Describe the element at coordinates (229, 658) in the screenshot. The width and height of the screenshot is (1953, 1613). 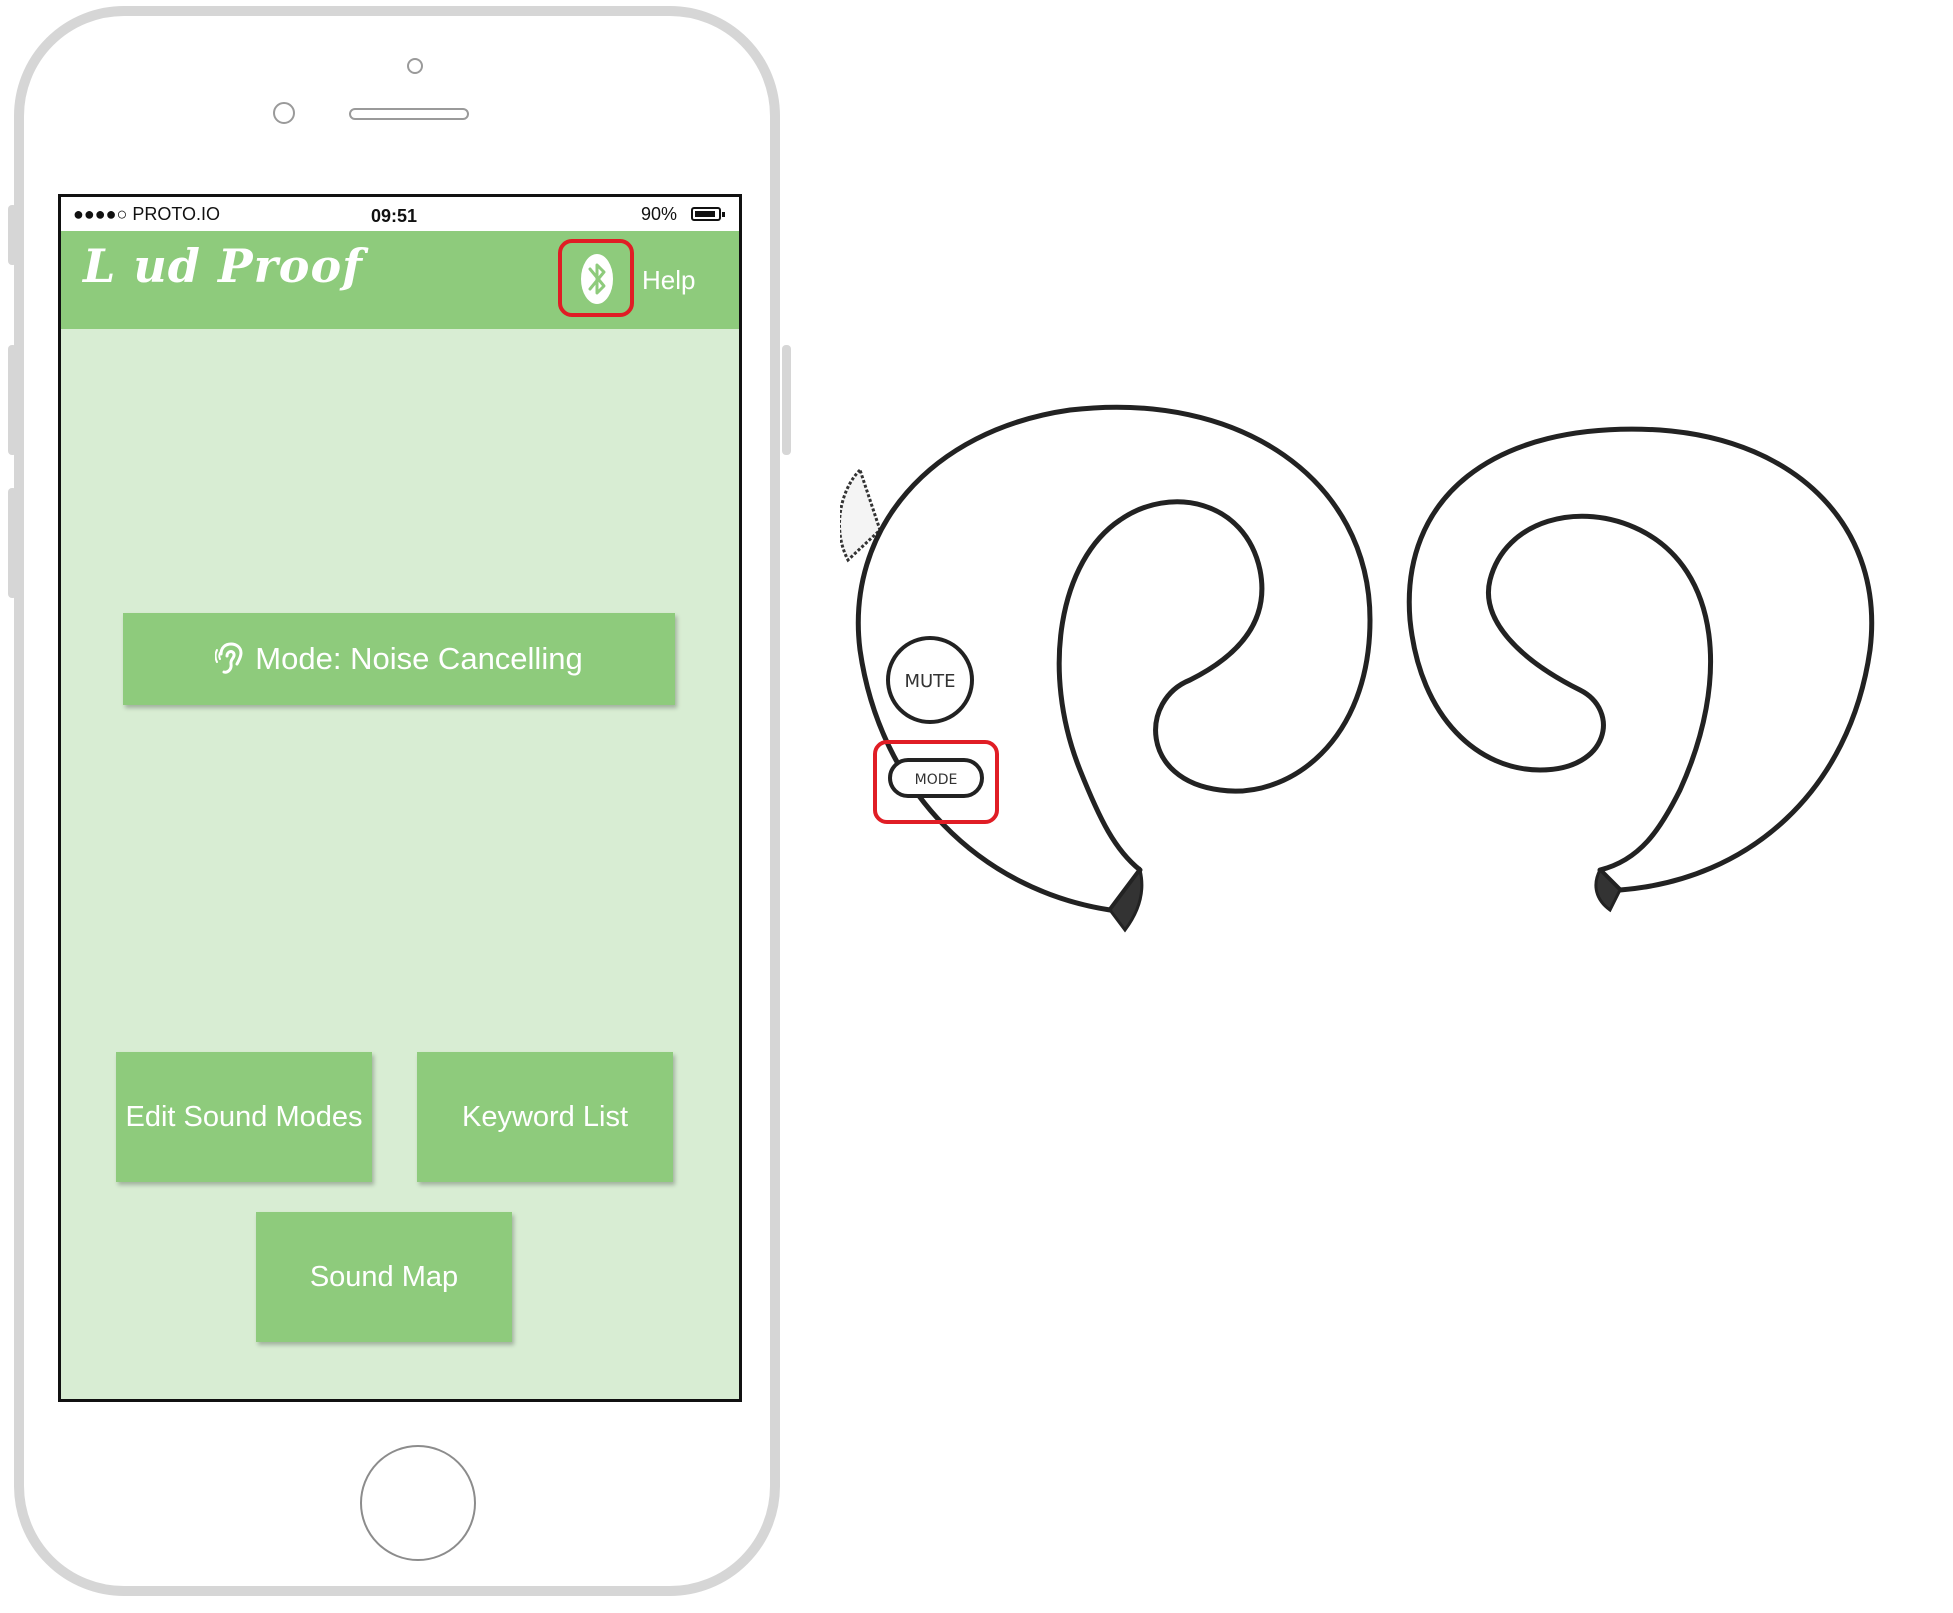
I see `ear-icon` at that location.